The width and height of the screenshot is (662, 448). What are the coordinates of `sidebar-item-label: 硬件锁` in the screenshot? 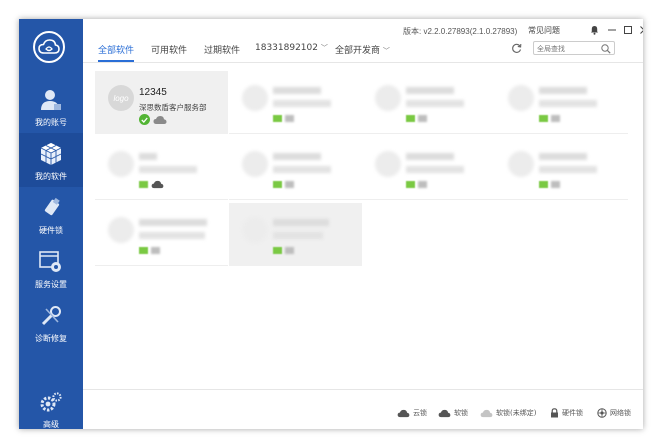 It's located at (51, 230).